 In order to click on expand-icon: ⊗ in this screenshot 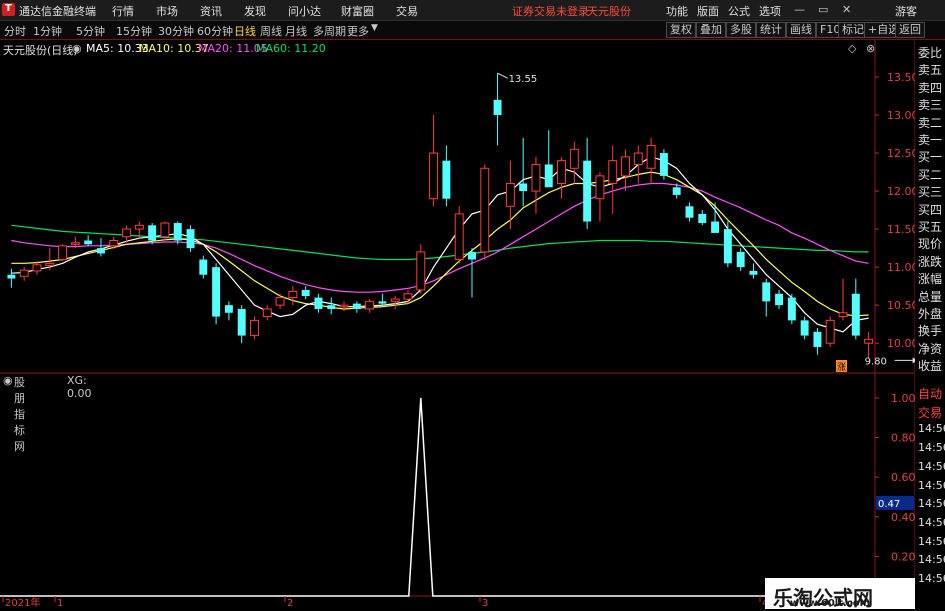, I will do `click(870, 48)`.